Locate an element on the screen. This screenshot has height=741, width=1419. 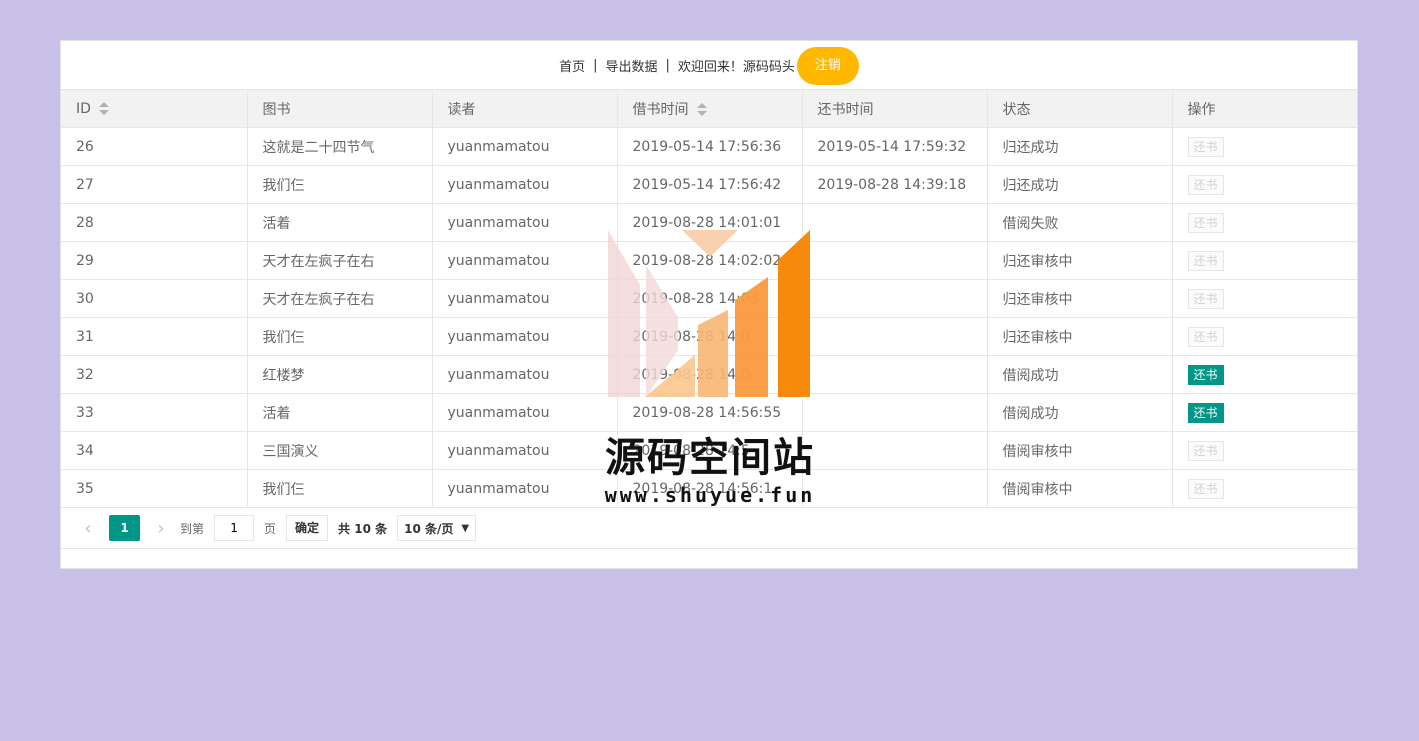
cell-borrow-time: 2019-08-28 14:01:01 is located at coordinates (709, 222).